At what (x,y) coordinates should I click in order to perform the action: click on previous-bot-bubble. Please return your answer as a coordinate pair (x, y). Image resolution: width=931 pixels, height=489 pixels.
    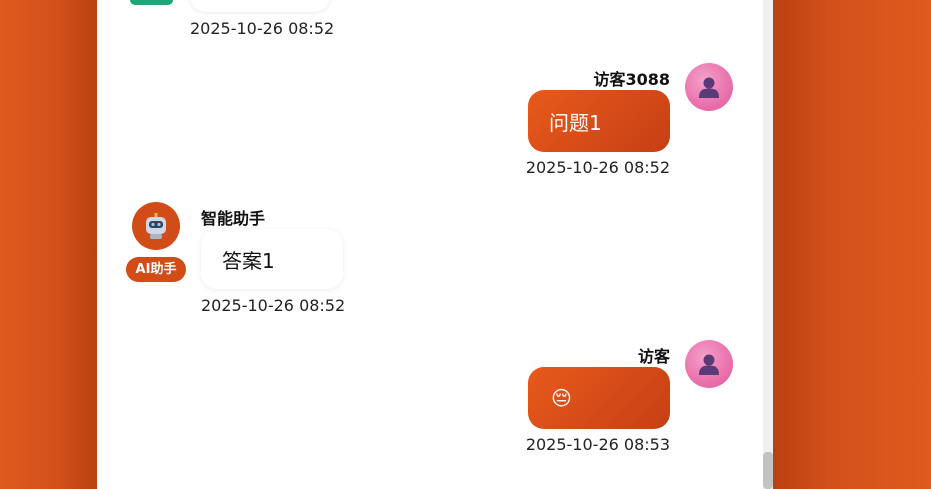
    Looking at the image, I should click on (260, 6).